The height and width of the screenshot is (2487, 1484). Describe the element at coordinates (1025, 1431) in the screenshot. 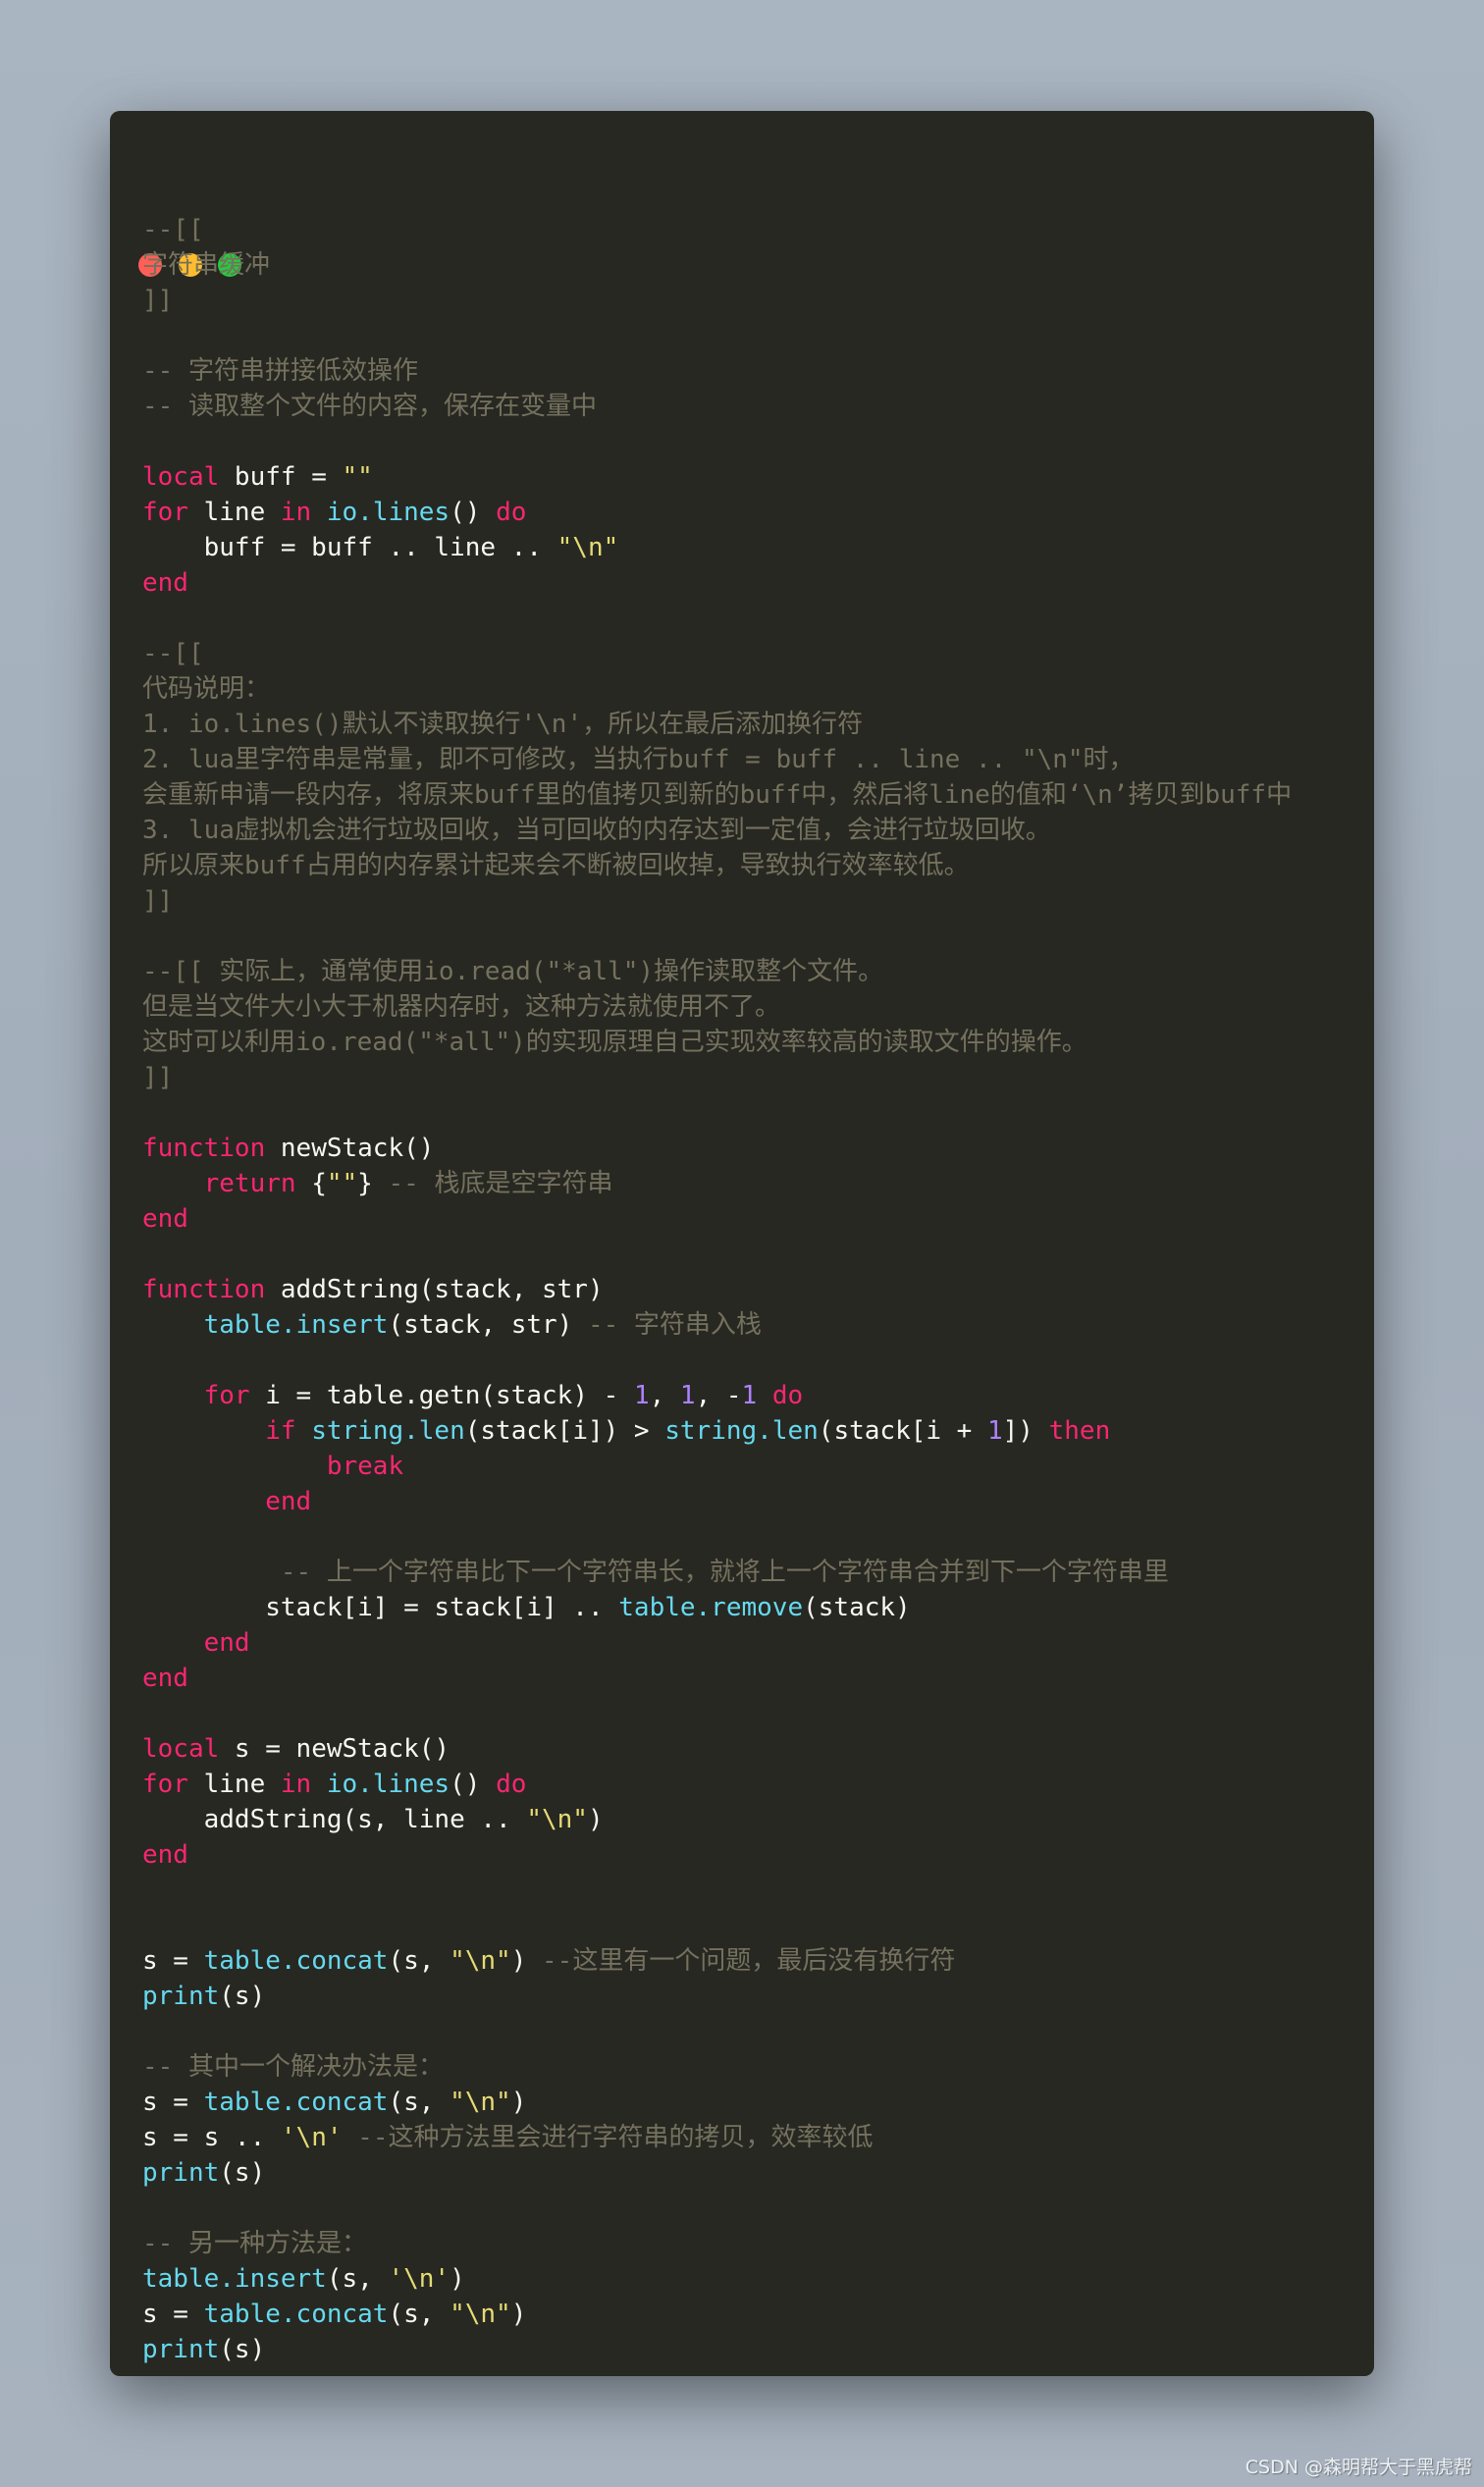

I see `code-text-token: ])` at that location.